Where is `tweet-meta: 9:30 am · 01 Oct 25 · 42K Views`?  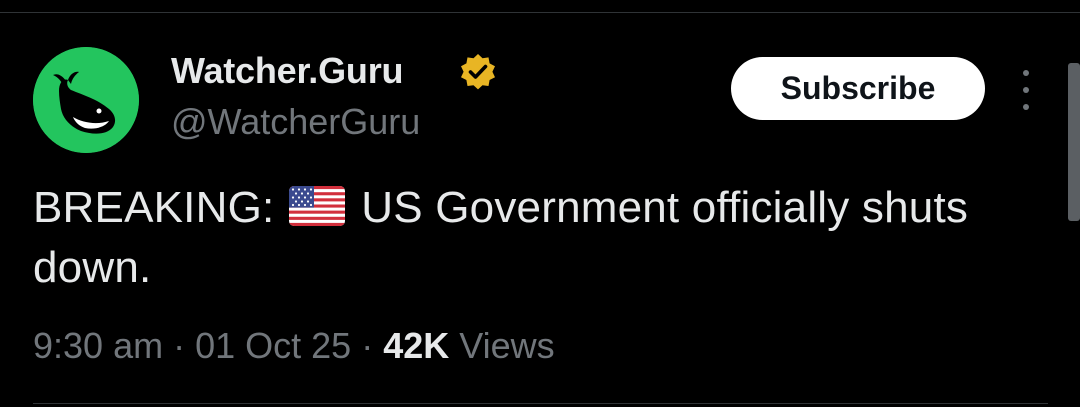
tweet-meta: 9:30 am · 01 Oct 25 · 42K Views is located at coordinates (294, 346).